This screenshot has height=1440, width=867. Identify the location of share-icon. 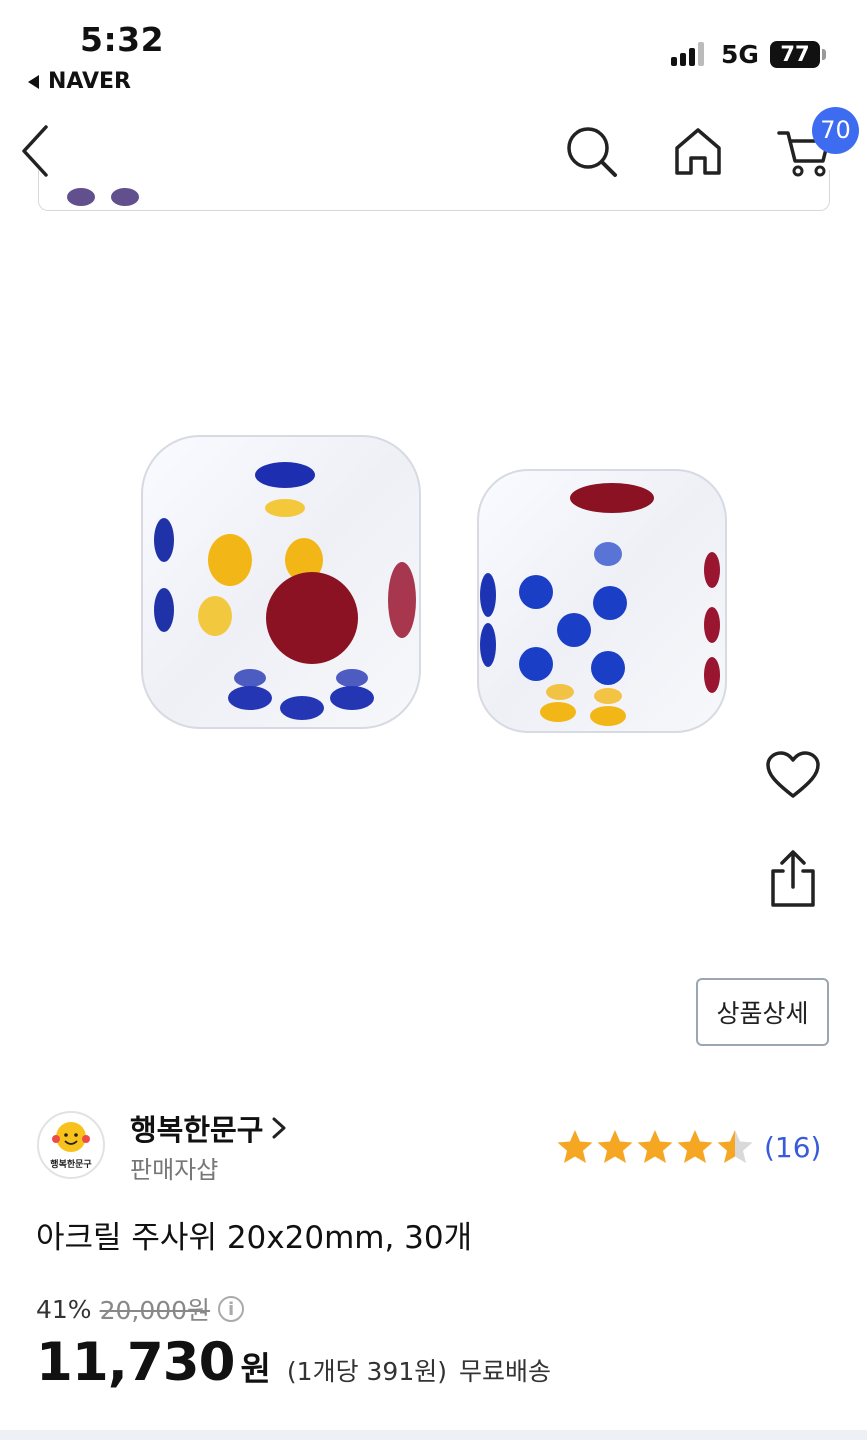
(793, 878).